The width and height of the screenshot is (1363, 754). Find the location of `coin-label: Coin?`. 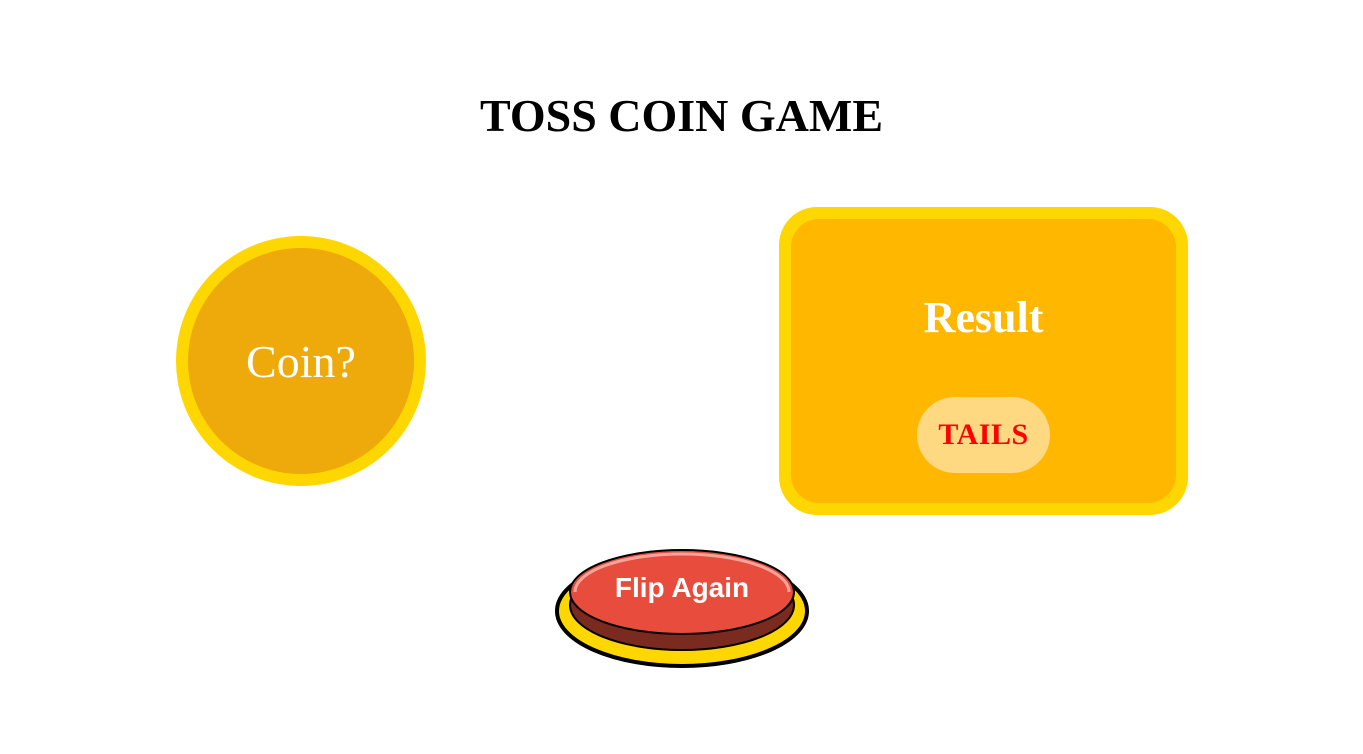

coin-label: Coin? is located at coordinates (301, 361).